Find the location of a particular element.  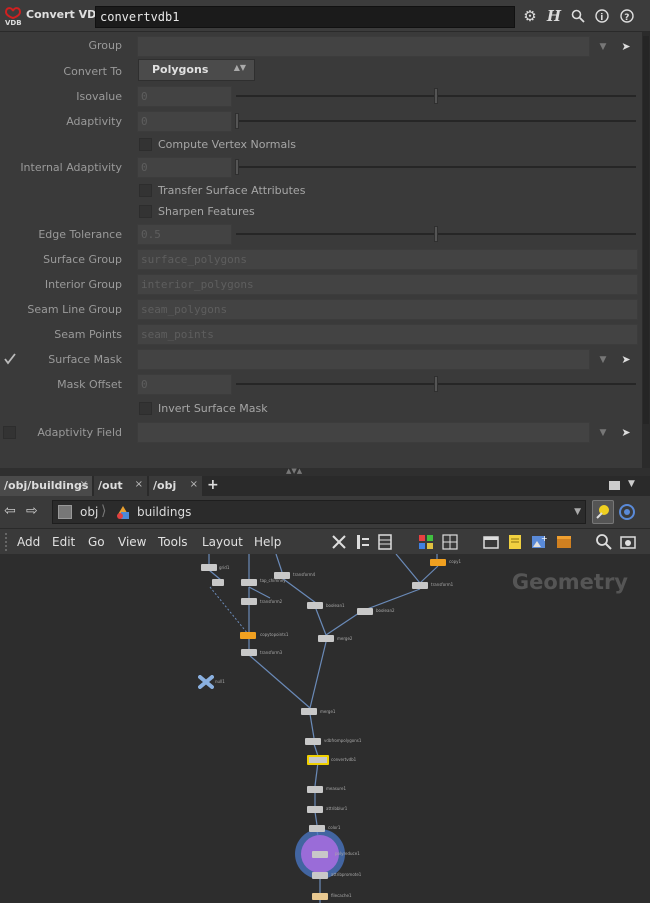

adaptivity-row: Adaptivity 0 is located at coordinates (321, 121).